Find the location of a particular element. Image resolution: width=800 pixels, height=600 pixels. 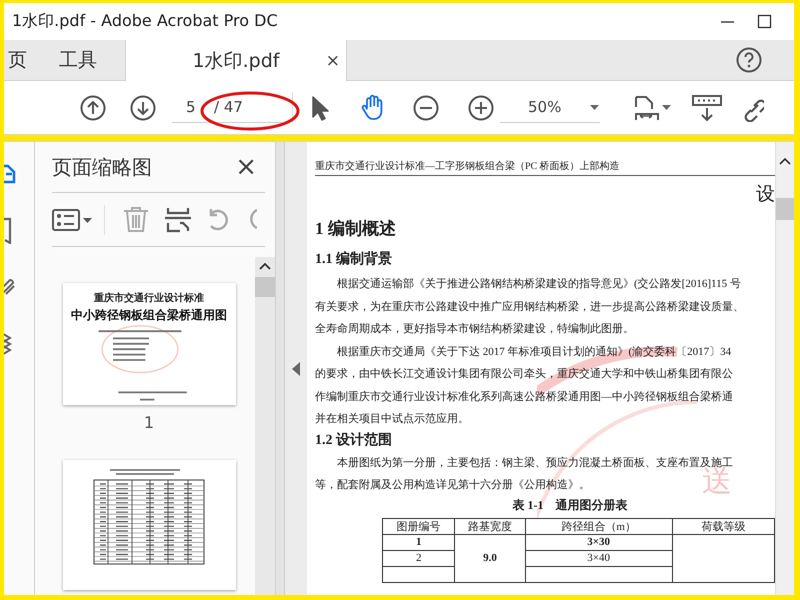

extract-pages-icon is located at coordinates (178, 219).